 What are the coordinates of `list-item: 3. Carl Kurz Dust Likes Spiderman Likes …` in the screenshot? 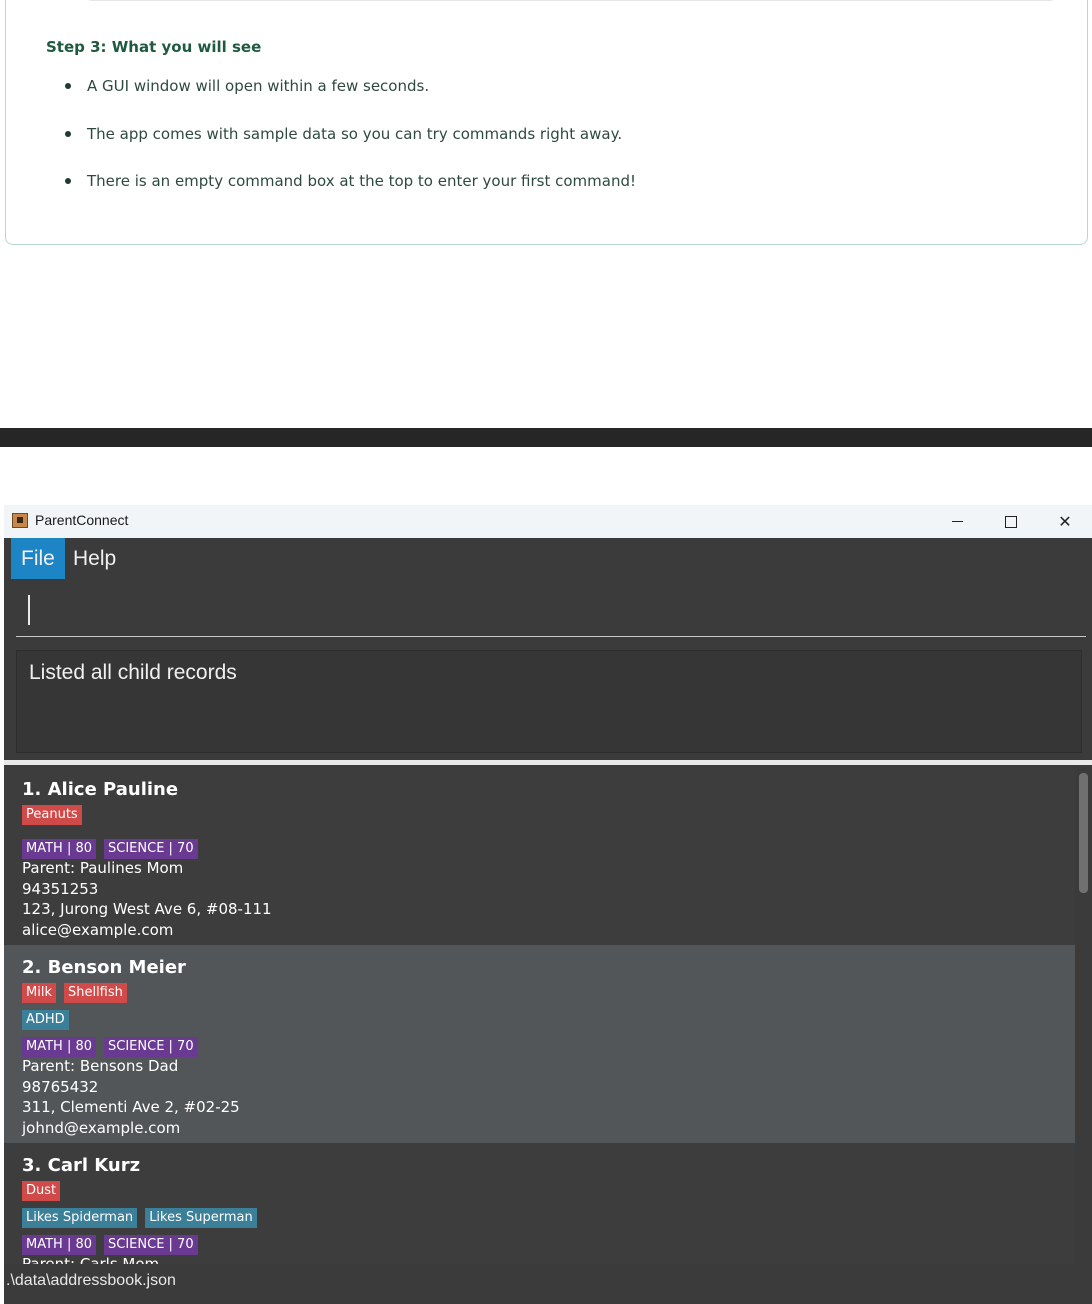 It's located at (539, 1203).